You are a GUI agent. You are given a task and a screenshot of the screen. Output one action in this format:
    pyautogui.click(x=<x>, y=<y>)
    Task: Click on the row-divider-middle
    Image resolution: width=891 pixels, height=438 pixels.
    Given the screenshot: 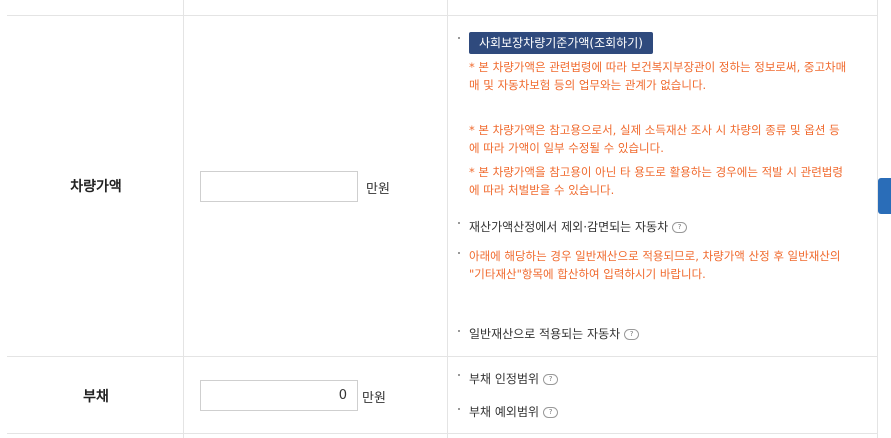 What is the action you would take?
    pyautogui.click(x=442, y=356)
    